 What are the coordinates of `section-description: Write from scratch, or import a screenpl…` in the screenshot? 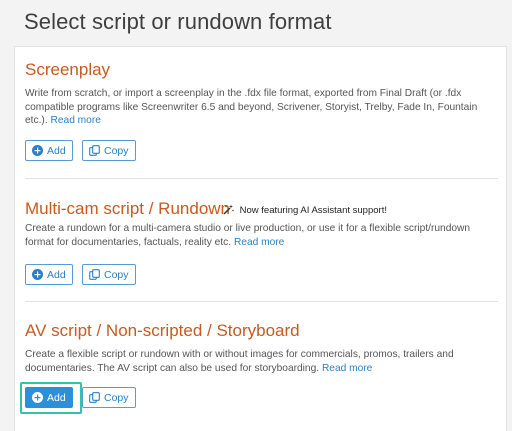 It's located at (252, 107).